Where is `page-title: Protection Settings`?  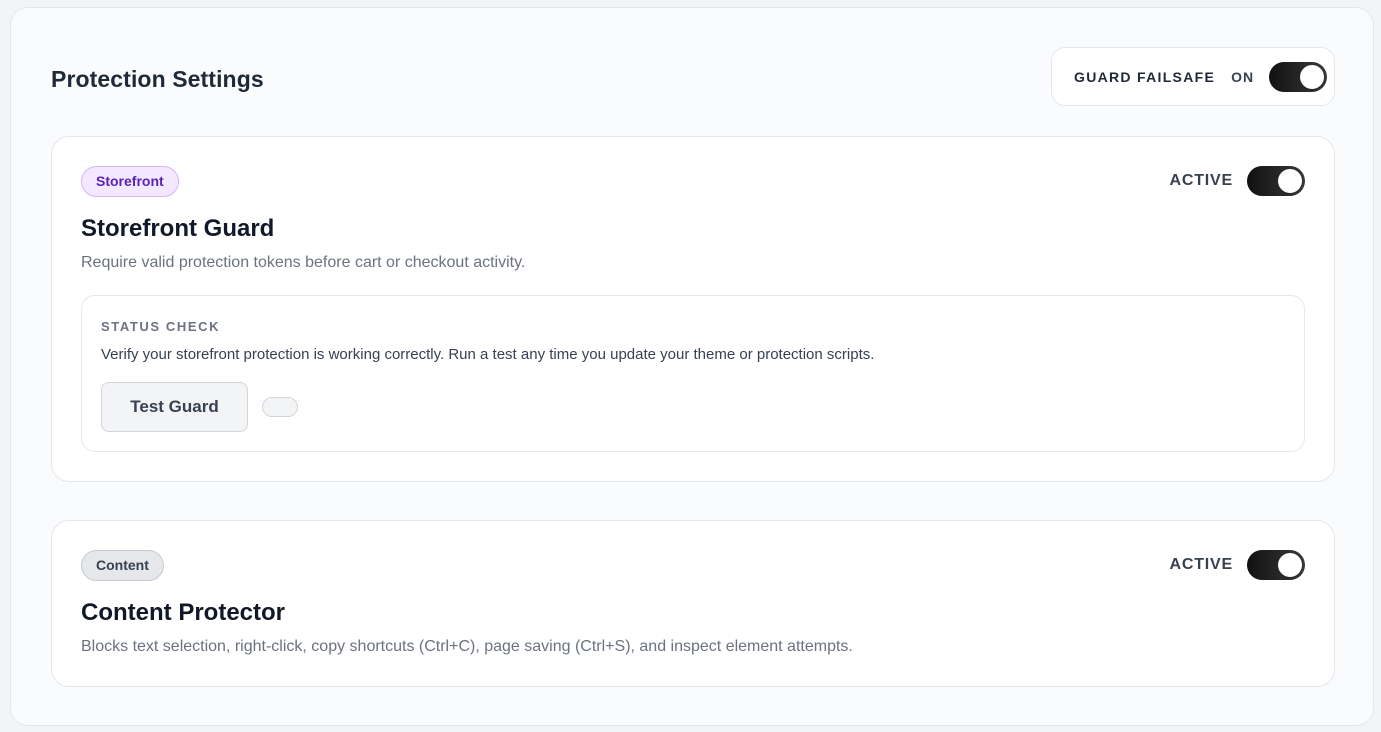
page-title: Protection Settings is located at coordinates (157, 79).